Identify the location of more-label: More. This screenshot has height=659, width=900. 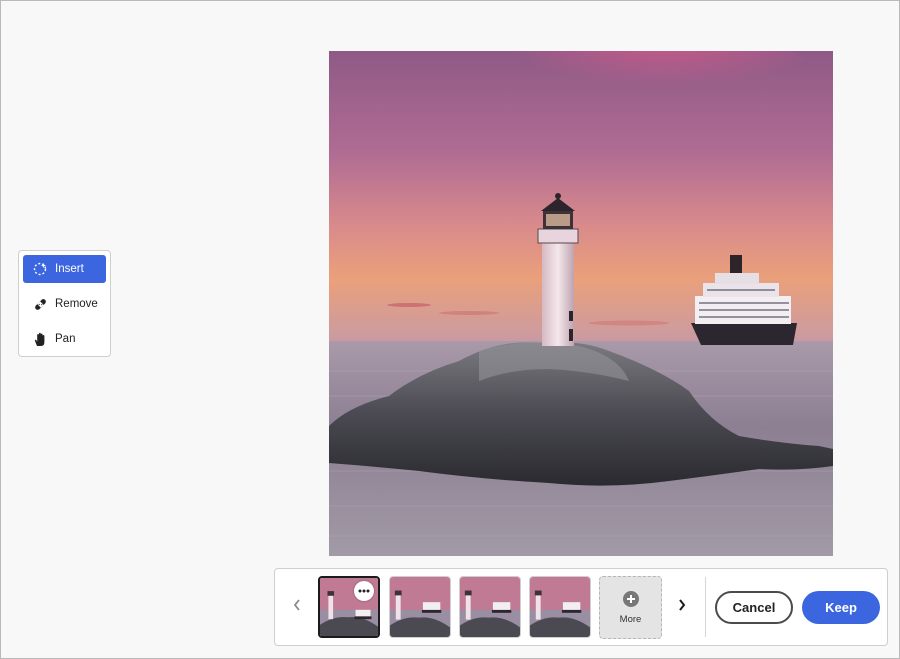
(630, 619).